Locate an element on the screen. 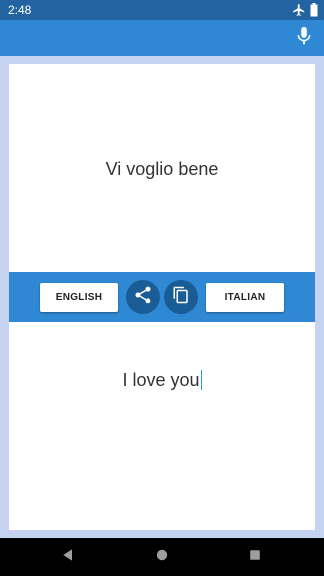 Image resolution: width=324 pixels, height=576 pixels. italian-language-button: ITALIAN is located at coordinates (245, 297).